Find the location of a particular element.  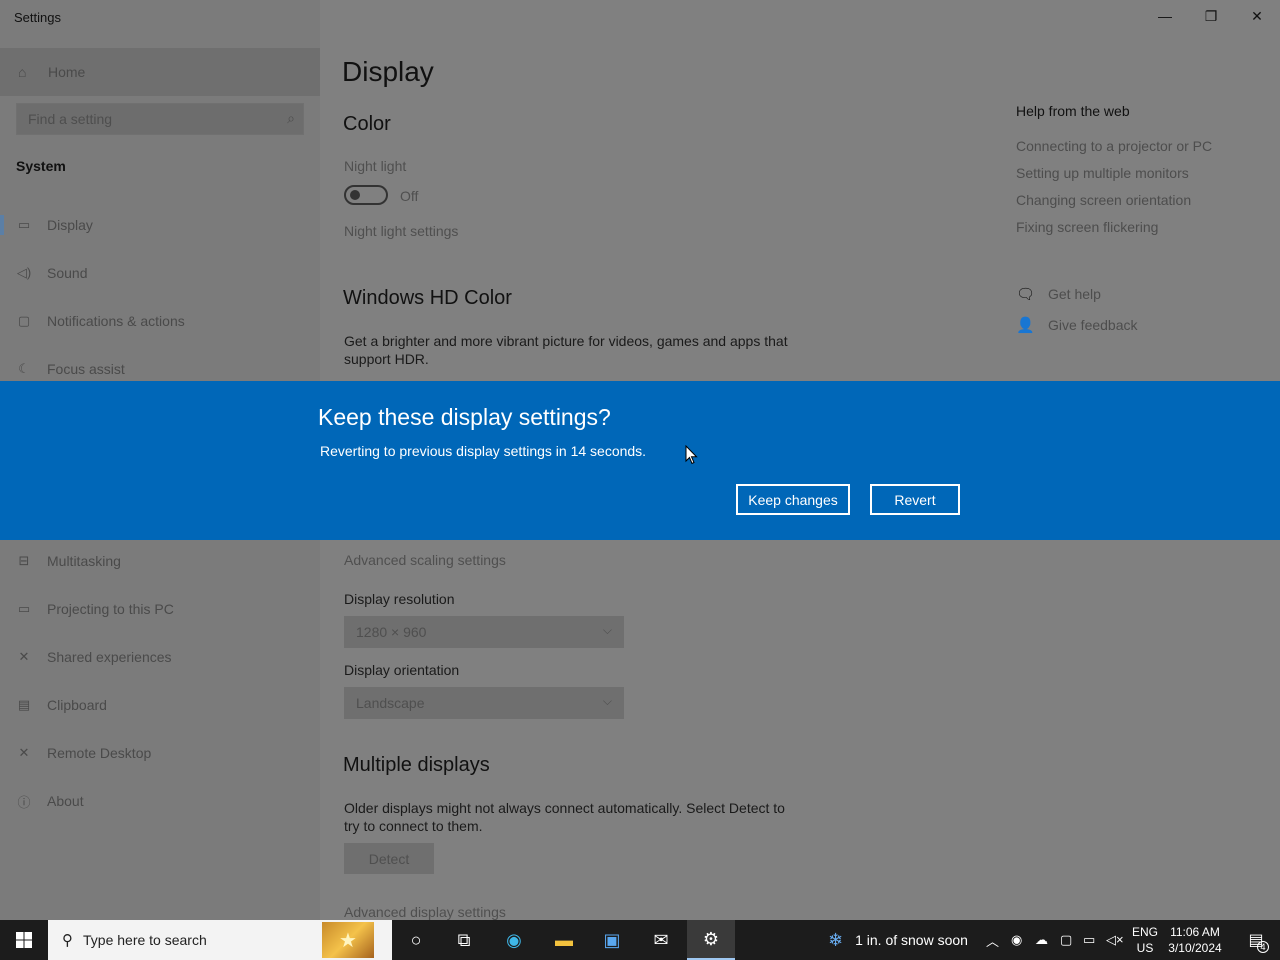

file-explorer-icon: ▬ is located at coordinates (564, 940).